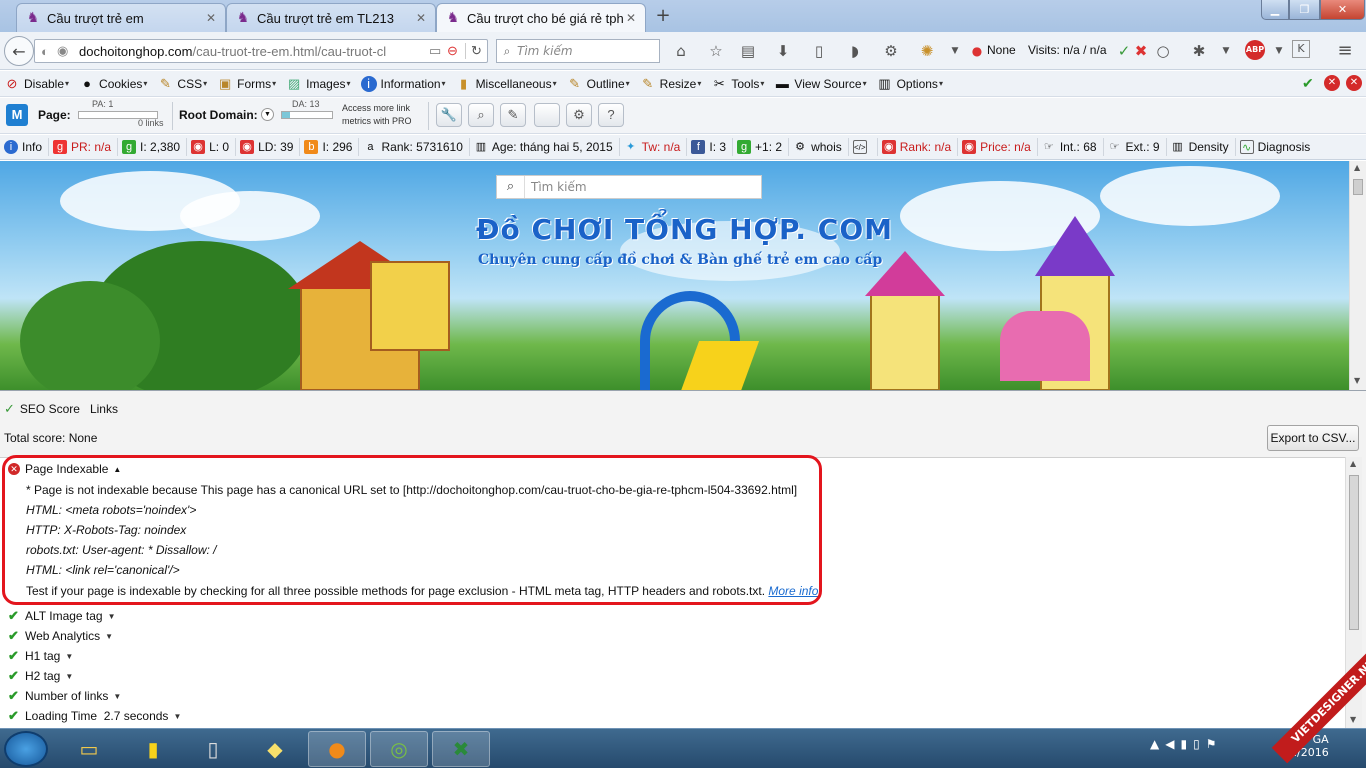 This screenshot has height=768, width=1366. Describe the element at coordinates (710, 147) in the screenshot. I see `seo-facebook: f I: 3` at that location.